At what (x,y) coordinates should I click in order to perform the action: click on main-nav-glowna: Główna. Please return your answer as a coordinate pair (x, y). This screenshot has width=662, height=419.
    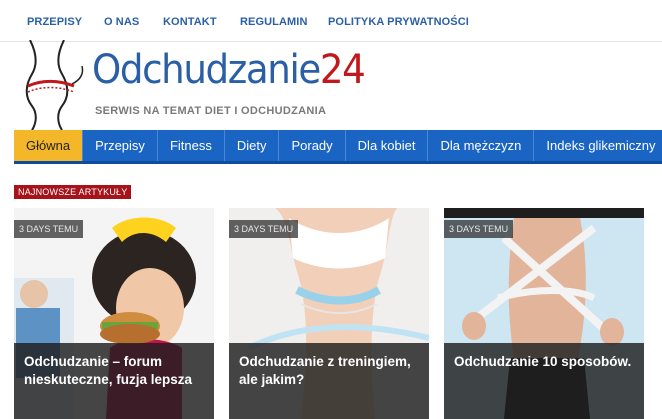
    Looking at the image, I should click on (49, 145).